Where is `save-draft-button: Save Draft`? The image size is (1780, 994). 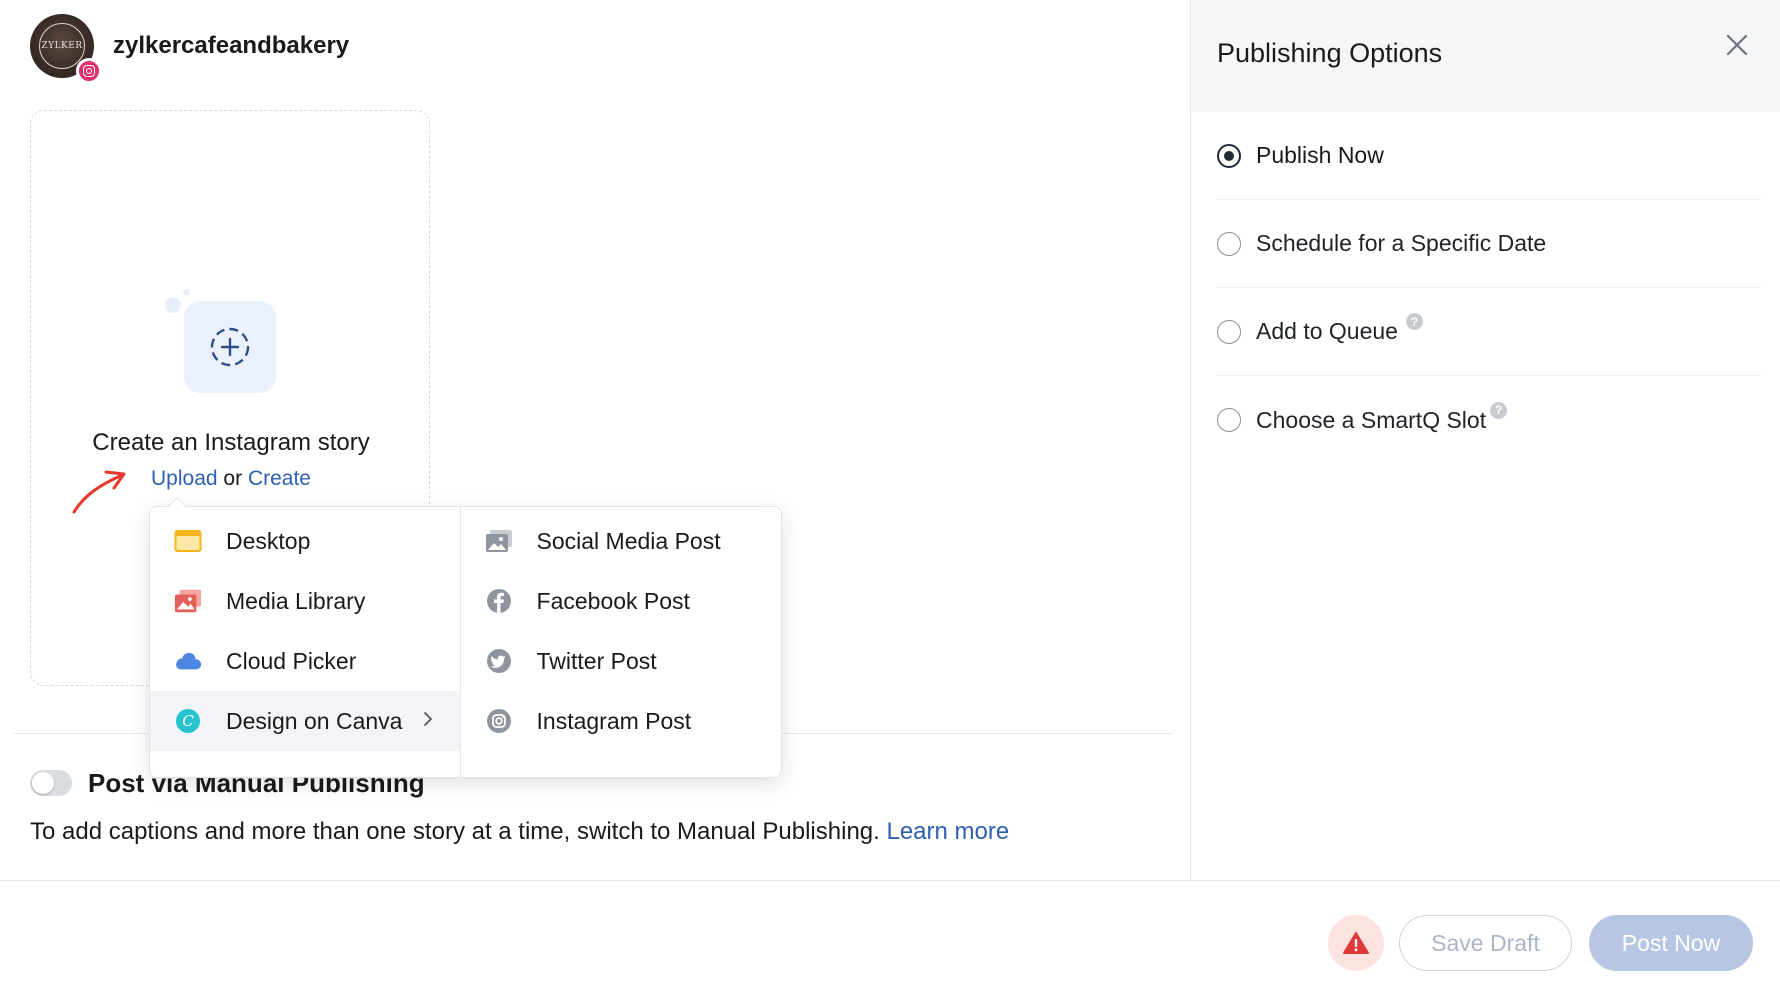
save-draft-button: Save Draft is located at coordinates (1485, 943).